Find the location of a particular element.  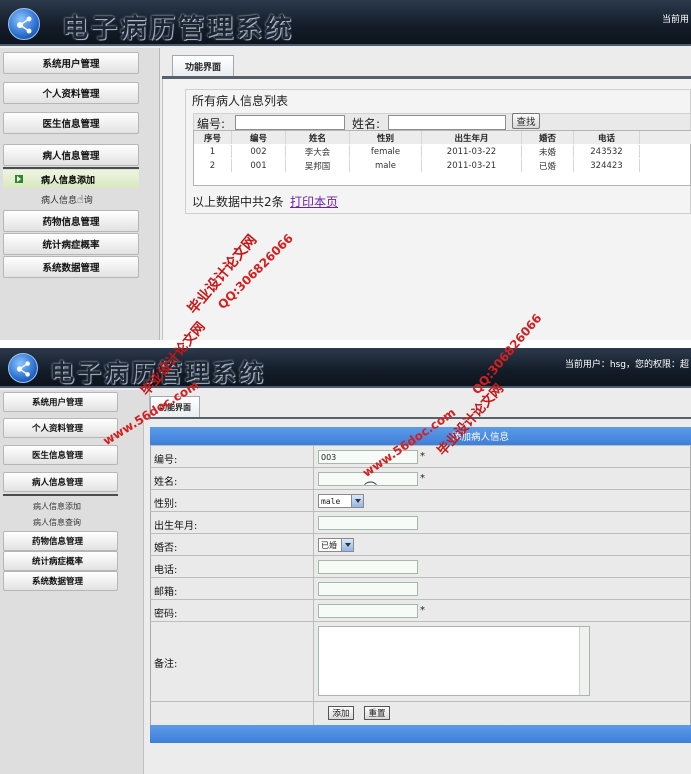

gender-select-value: male is located at coordinates (331, 501).